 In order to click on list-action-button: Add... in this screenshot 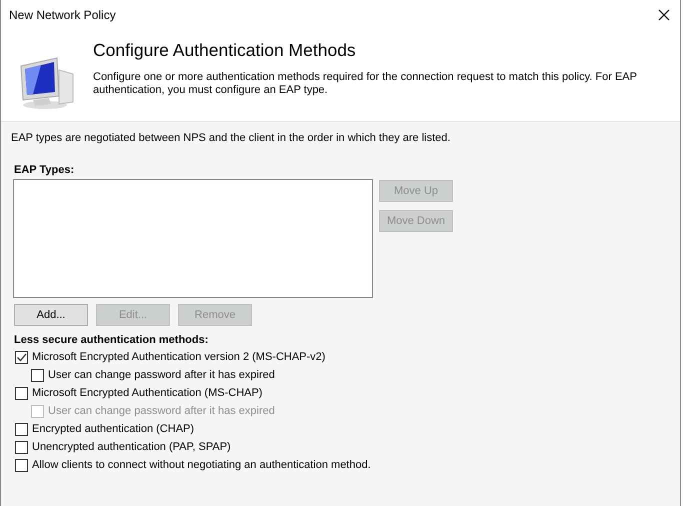, I will do `click(51, 315)`.